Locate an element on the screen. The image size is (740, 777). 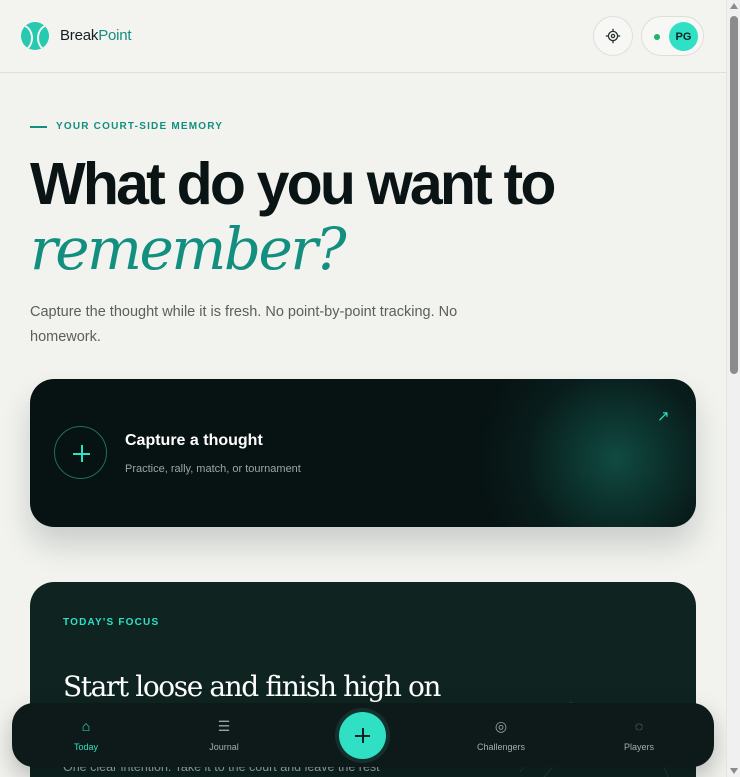
nav-item-journal: ☰ Journal is located at coordinates (224, 735).